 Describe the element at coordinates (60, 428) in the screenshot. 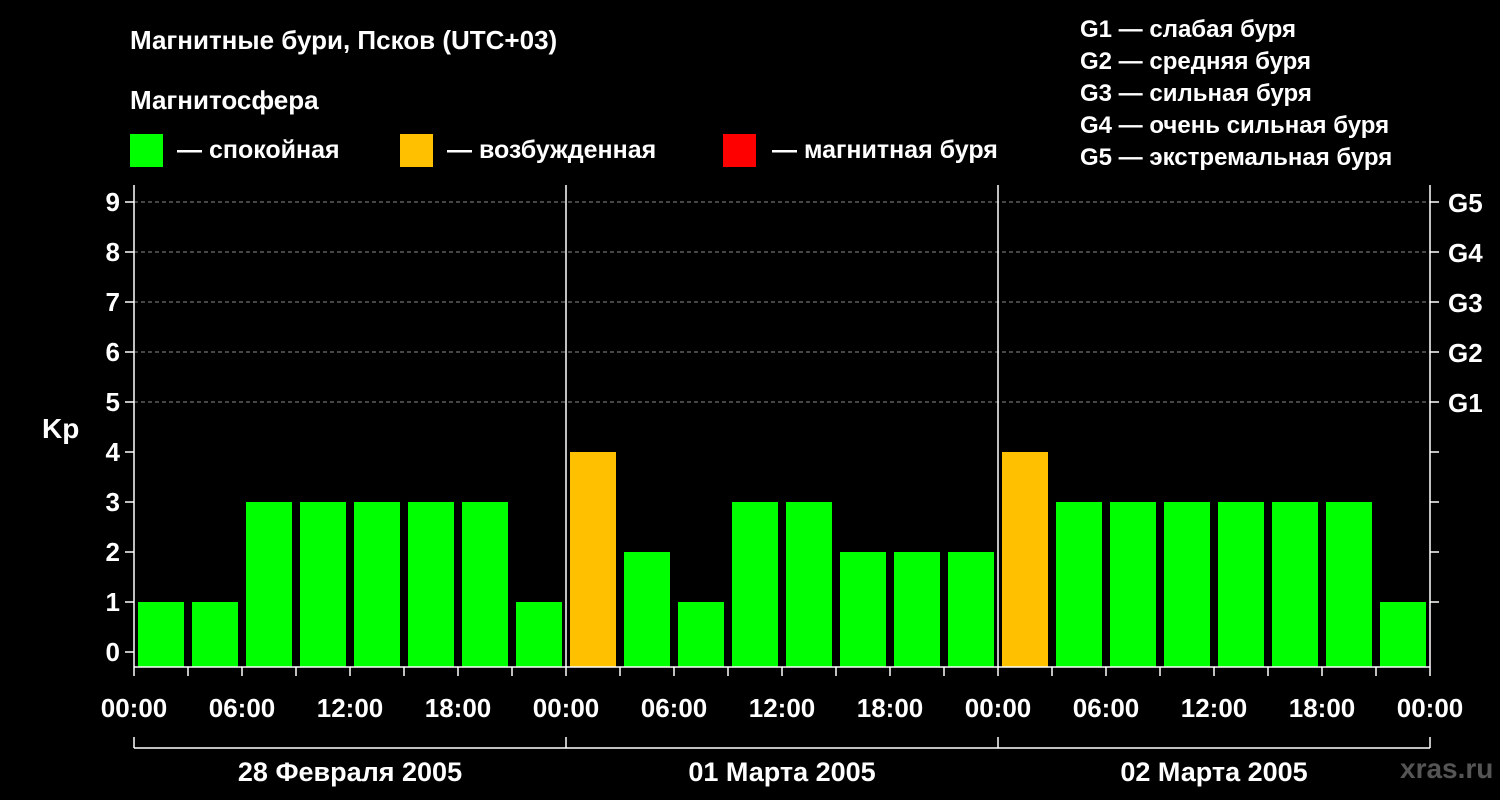

I see `y-axis-label: Kp` at that location.